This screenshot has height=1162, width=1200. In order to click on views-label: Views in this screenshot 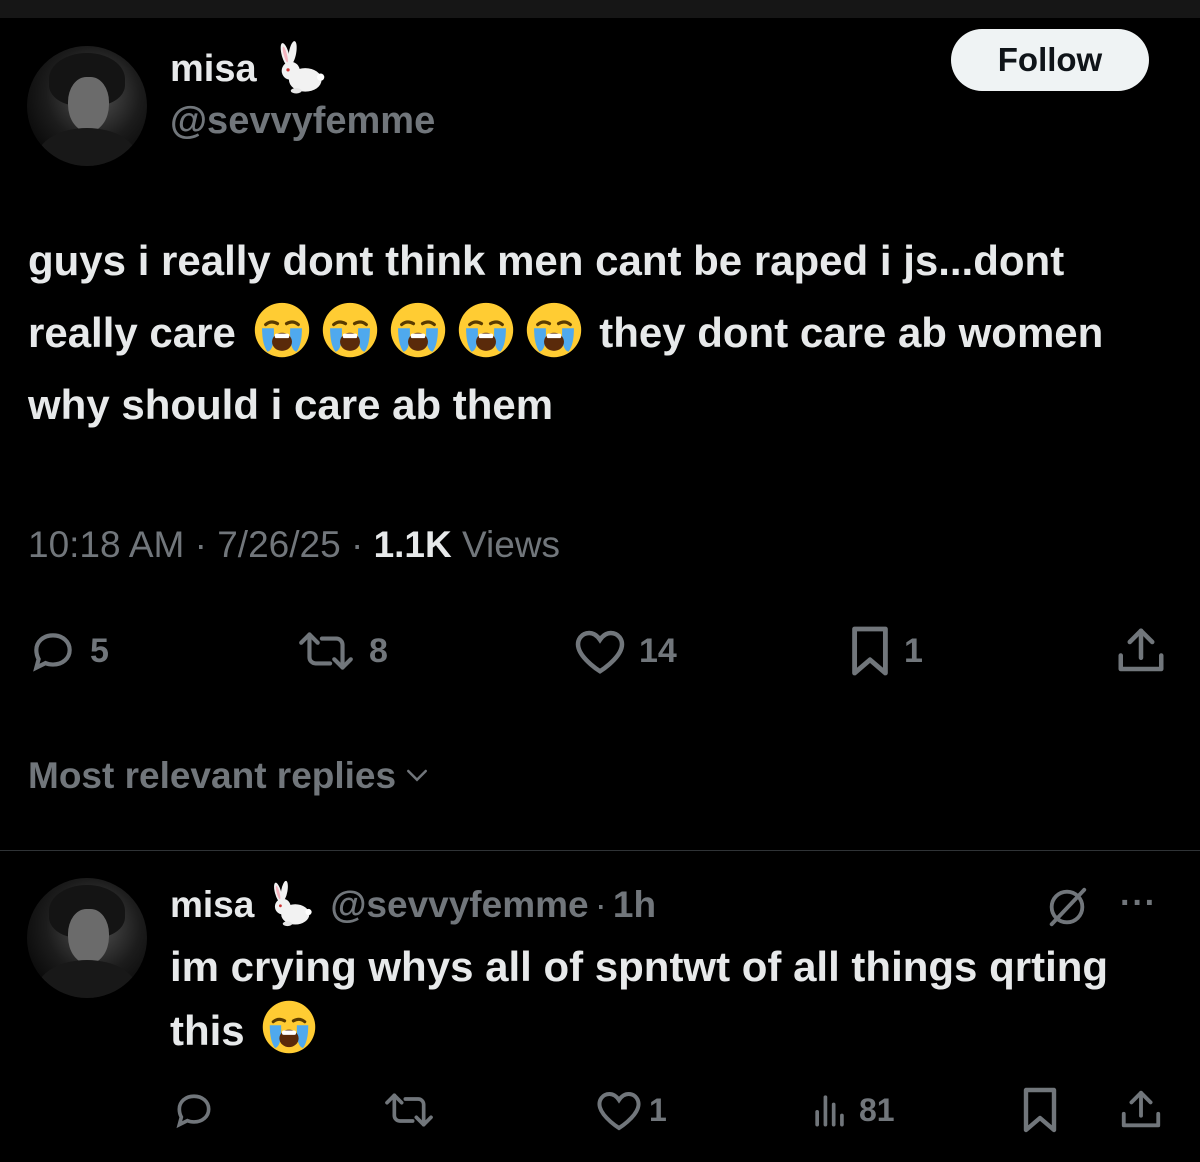, I will do `click(511, 544)`.